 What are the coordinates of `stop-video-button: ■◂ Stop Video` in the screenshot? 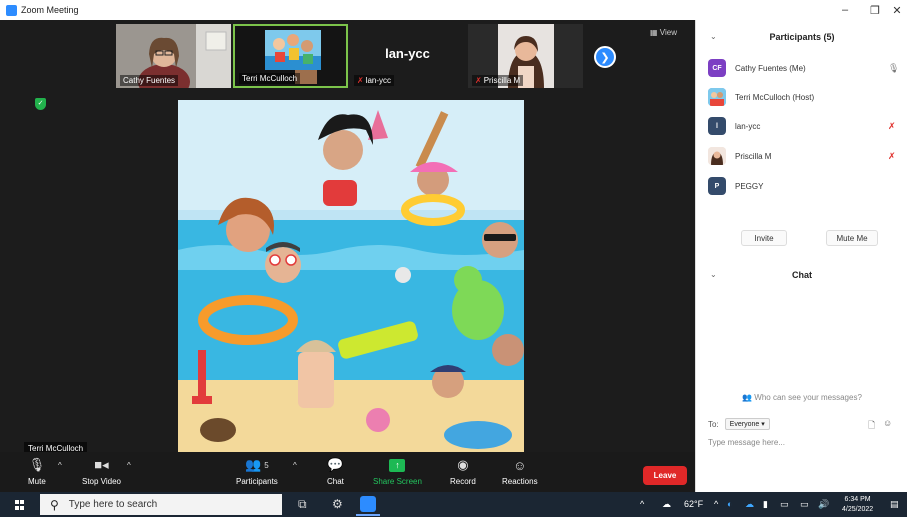 It's located at (101, 471).